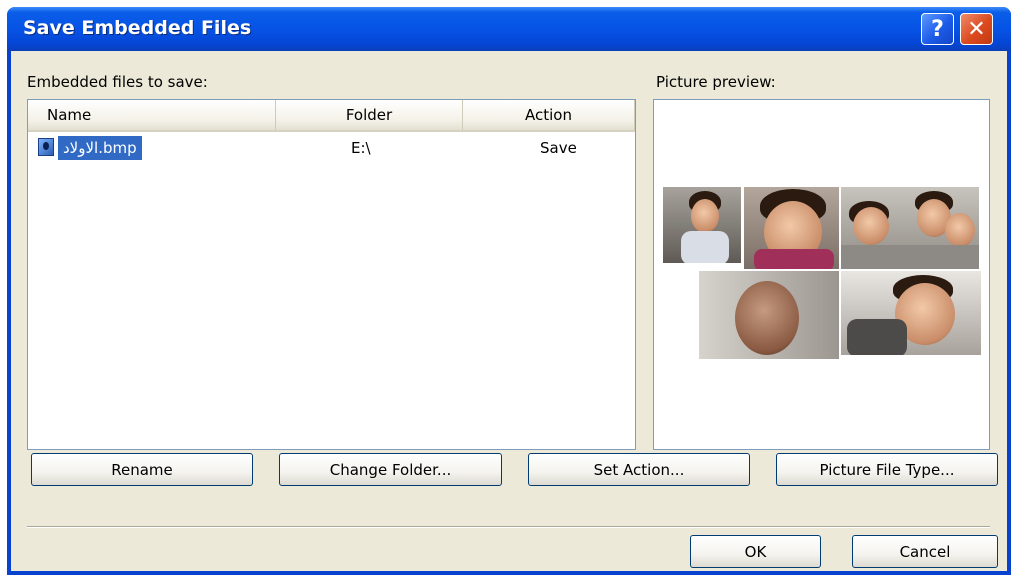 This screenshot has width=1023, height=580. I want to click on close-icon: ✕, so click(976, 29).